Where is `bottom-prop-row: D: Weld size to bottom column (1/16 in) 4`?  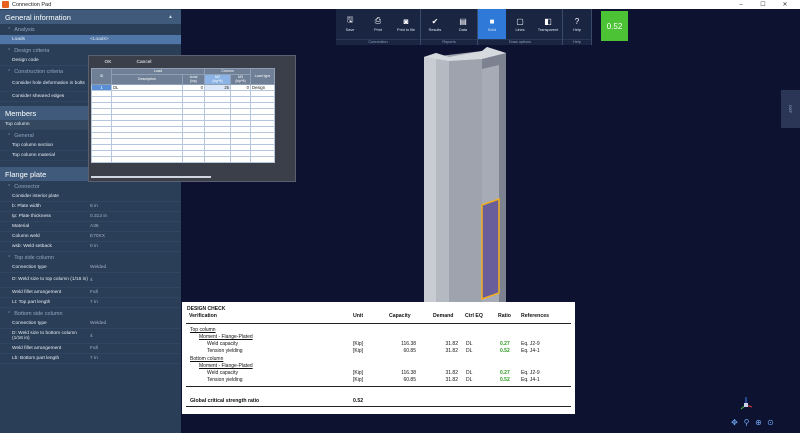
bottom-prop-row: D: Weld size to bottom column (1/16 in) 4 is located at coordinates (90, 336).